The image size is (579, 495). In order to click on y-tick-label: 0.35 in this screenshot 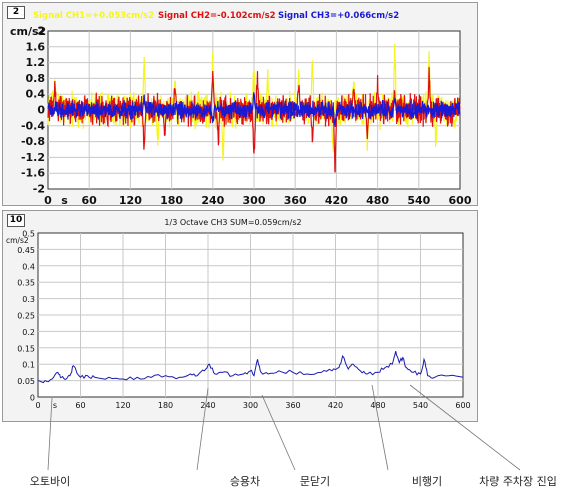, I will do `click(26, 283)`.